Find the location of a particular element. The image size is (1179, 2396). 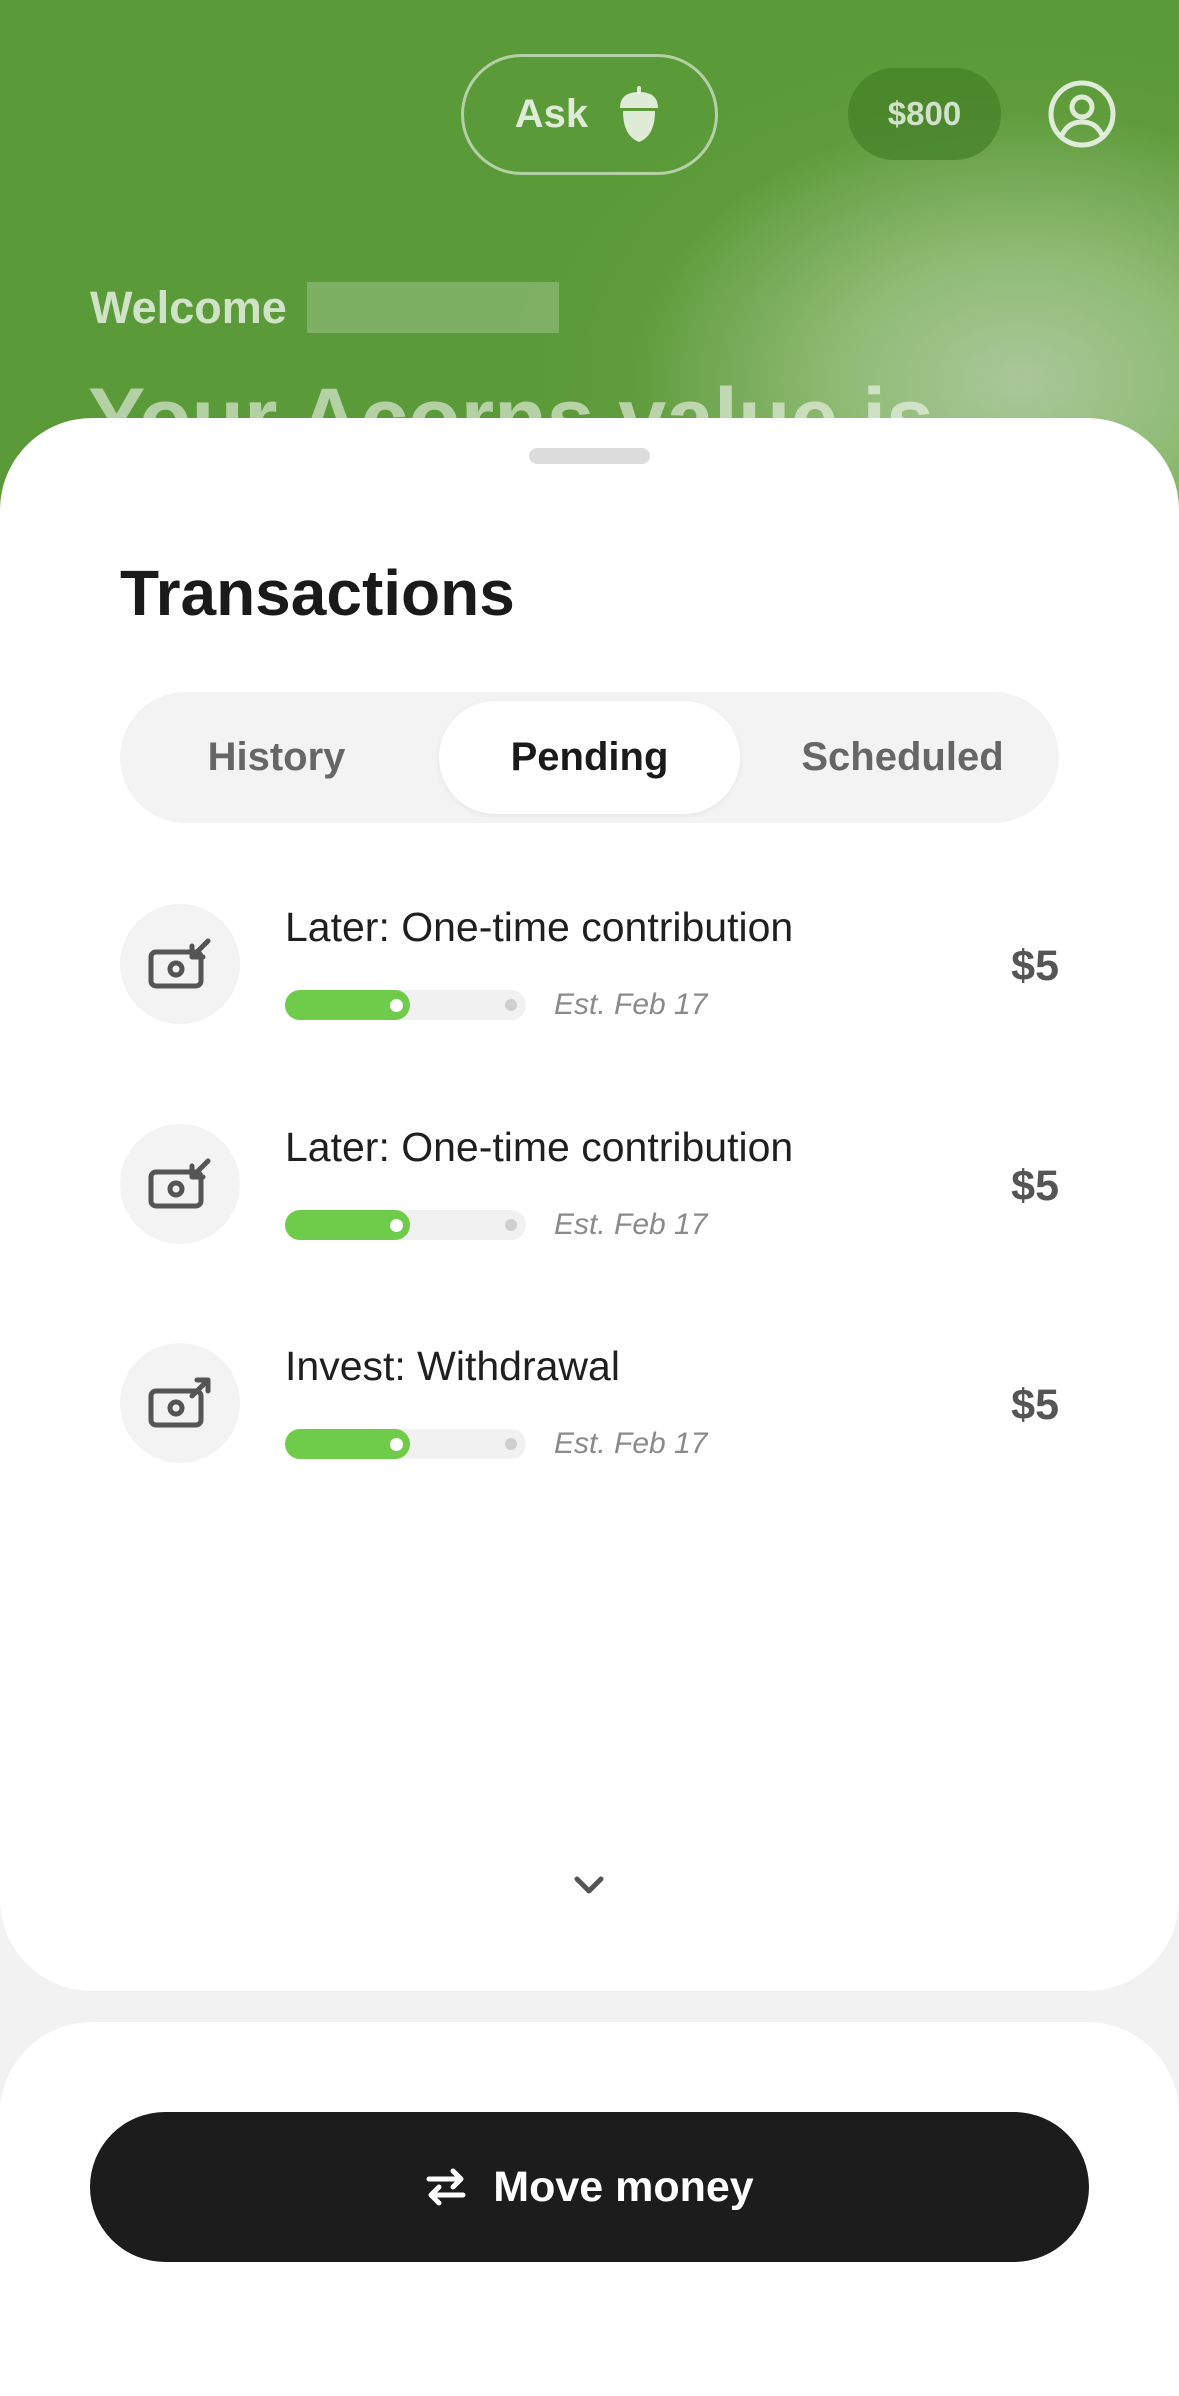

transactions-tab-control: History Pending Scheduled is located at coordinates (589, 757).